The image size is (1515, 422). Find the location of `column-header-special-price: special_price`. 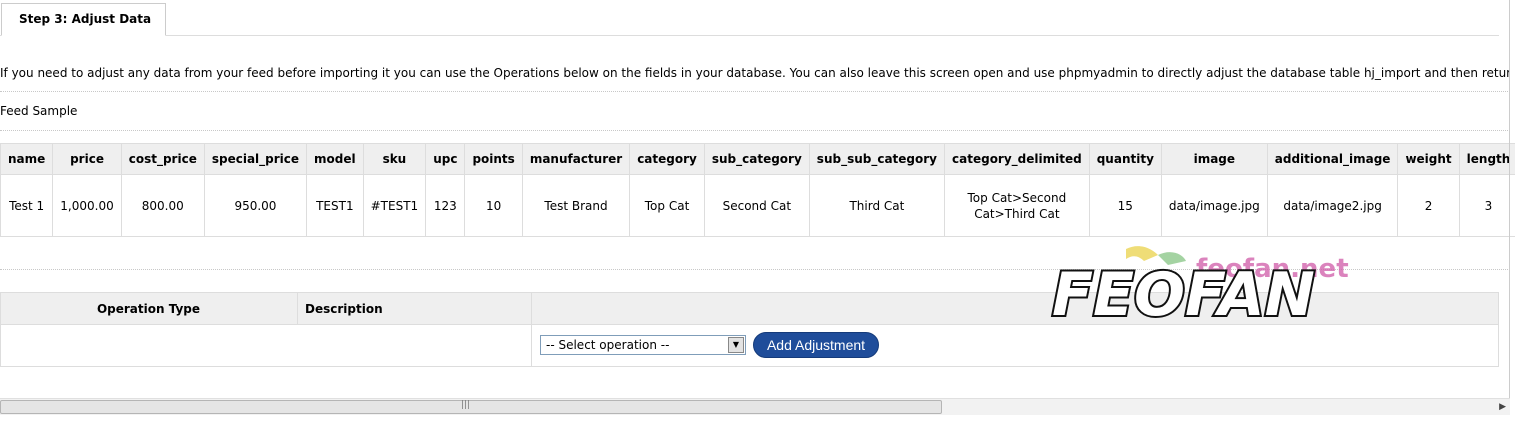

column-header-special-price: special_price is located at coordinates (255, 159).